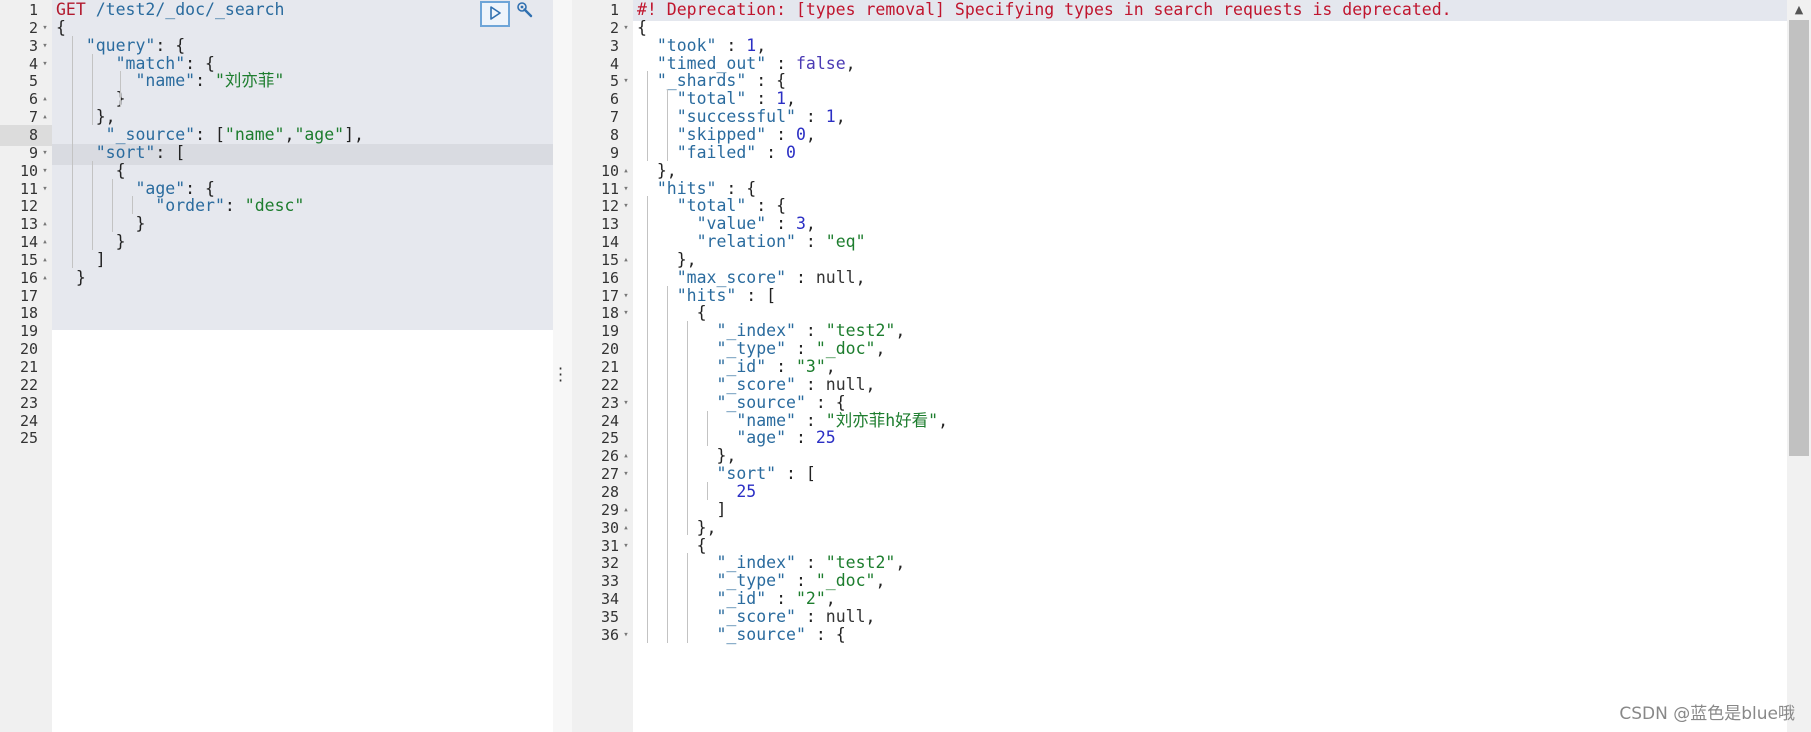 The width and height of the screenshot is (1811, 732). What do you see at coordinates (249, 81) in the screenshot?
I see `token-str: "刘亦菲"` at bounding box center [249, 81].